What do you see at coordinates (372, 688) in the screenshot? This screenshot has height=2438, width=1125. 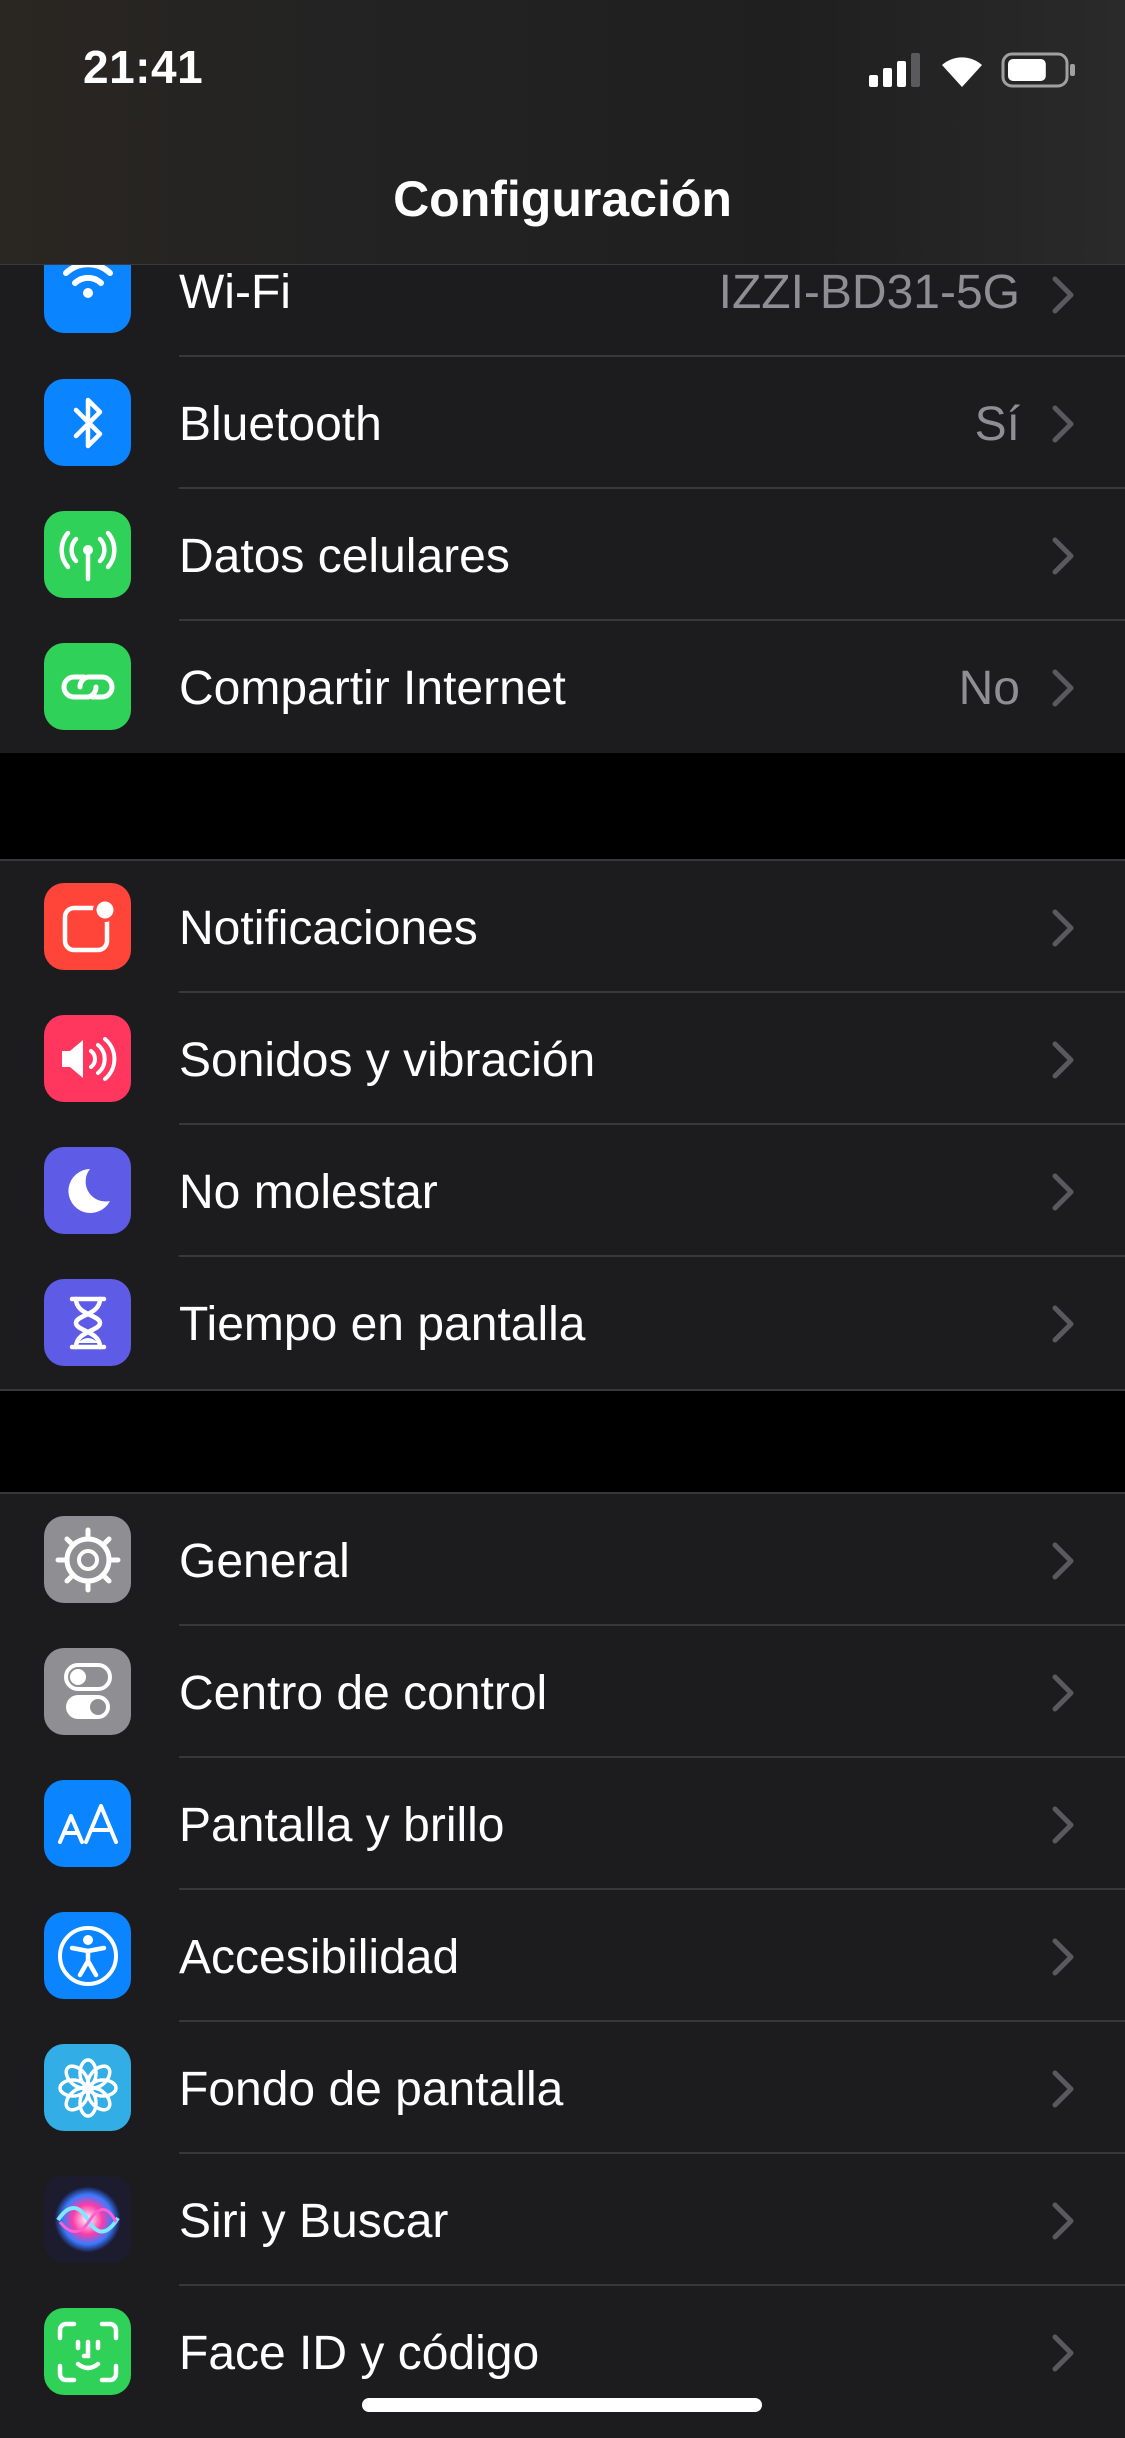 I see `hotspot-label: Compartir Internet` at bounding box center [372, 688].